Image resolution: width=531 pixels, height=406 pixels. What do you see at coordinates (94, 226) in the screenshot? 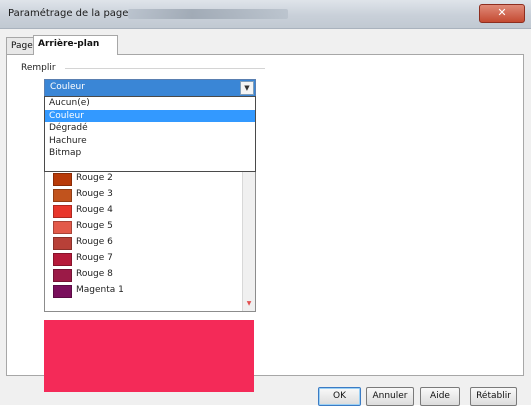
I see `color-name: Rouge 5` at bounding box center [94, 226].